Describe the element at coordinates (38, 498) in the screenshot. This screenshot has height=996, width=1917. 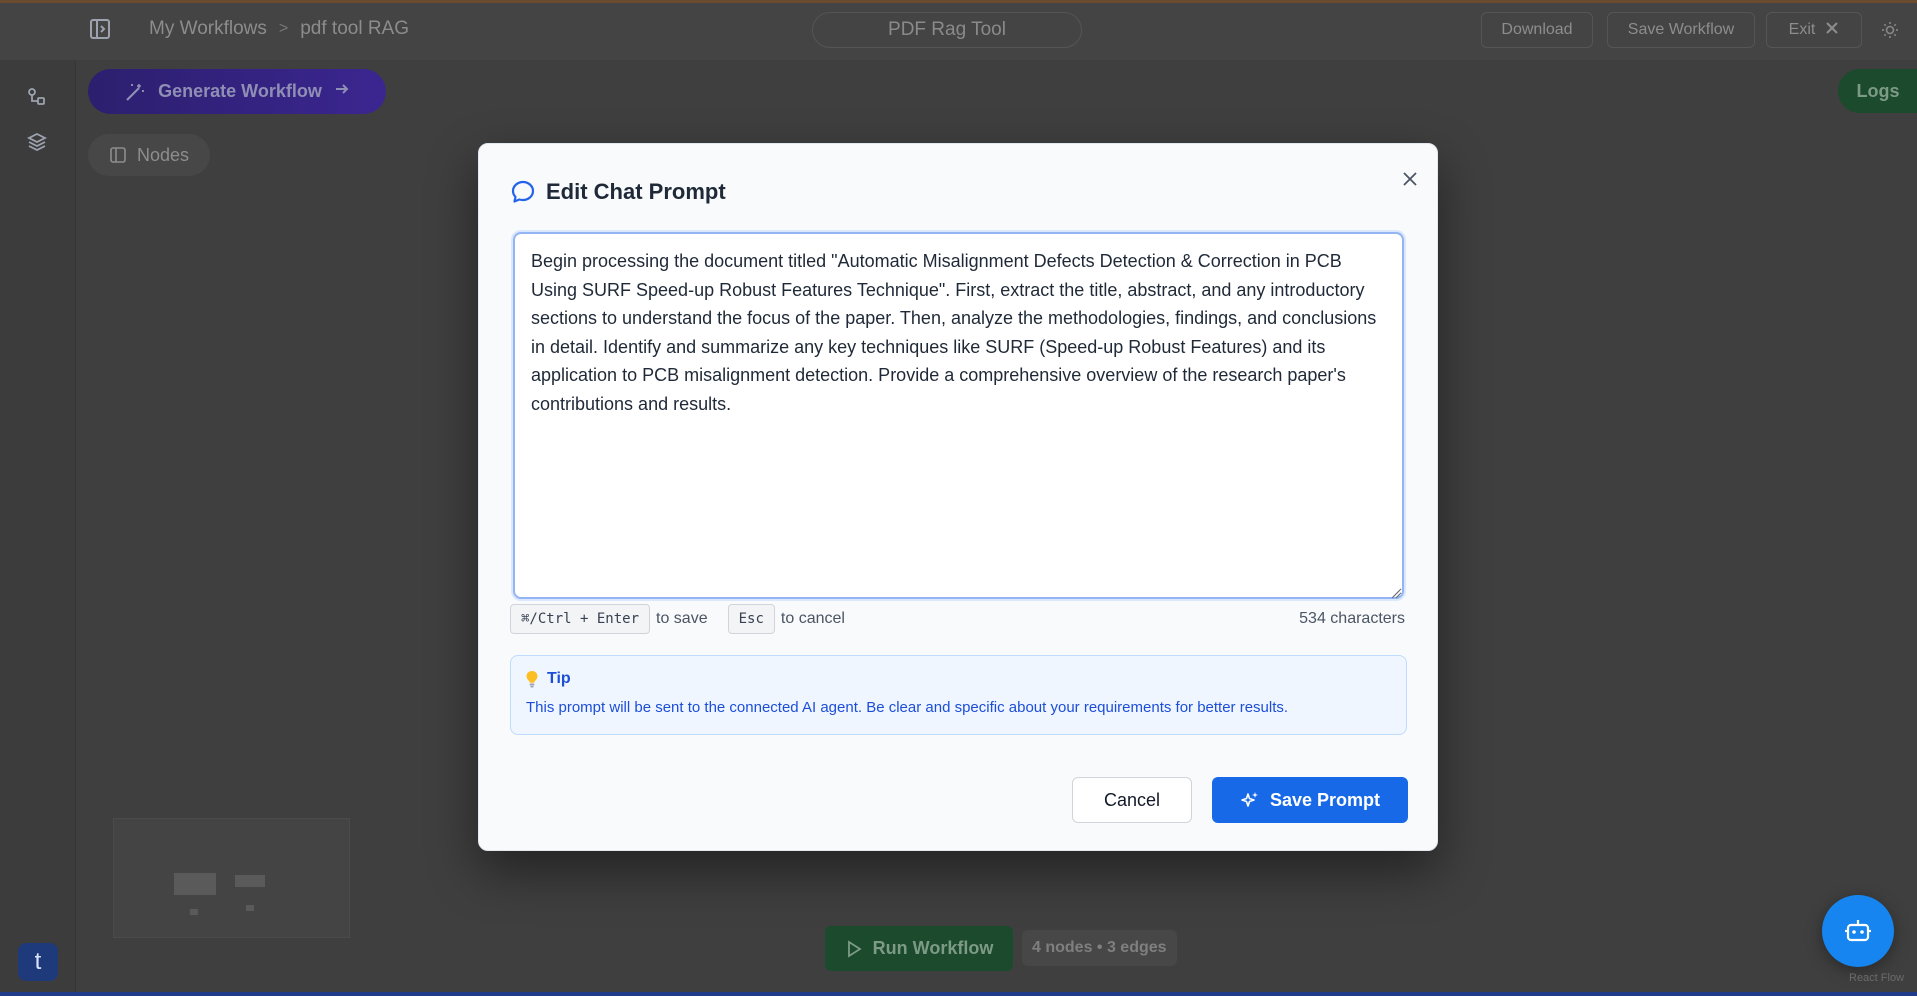
I see `left-sidebar: t` at that location.